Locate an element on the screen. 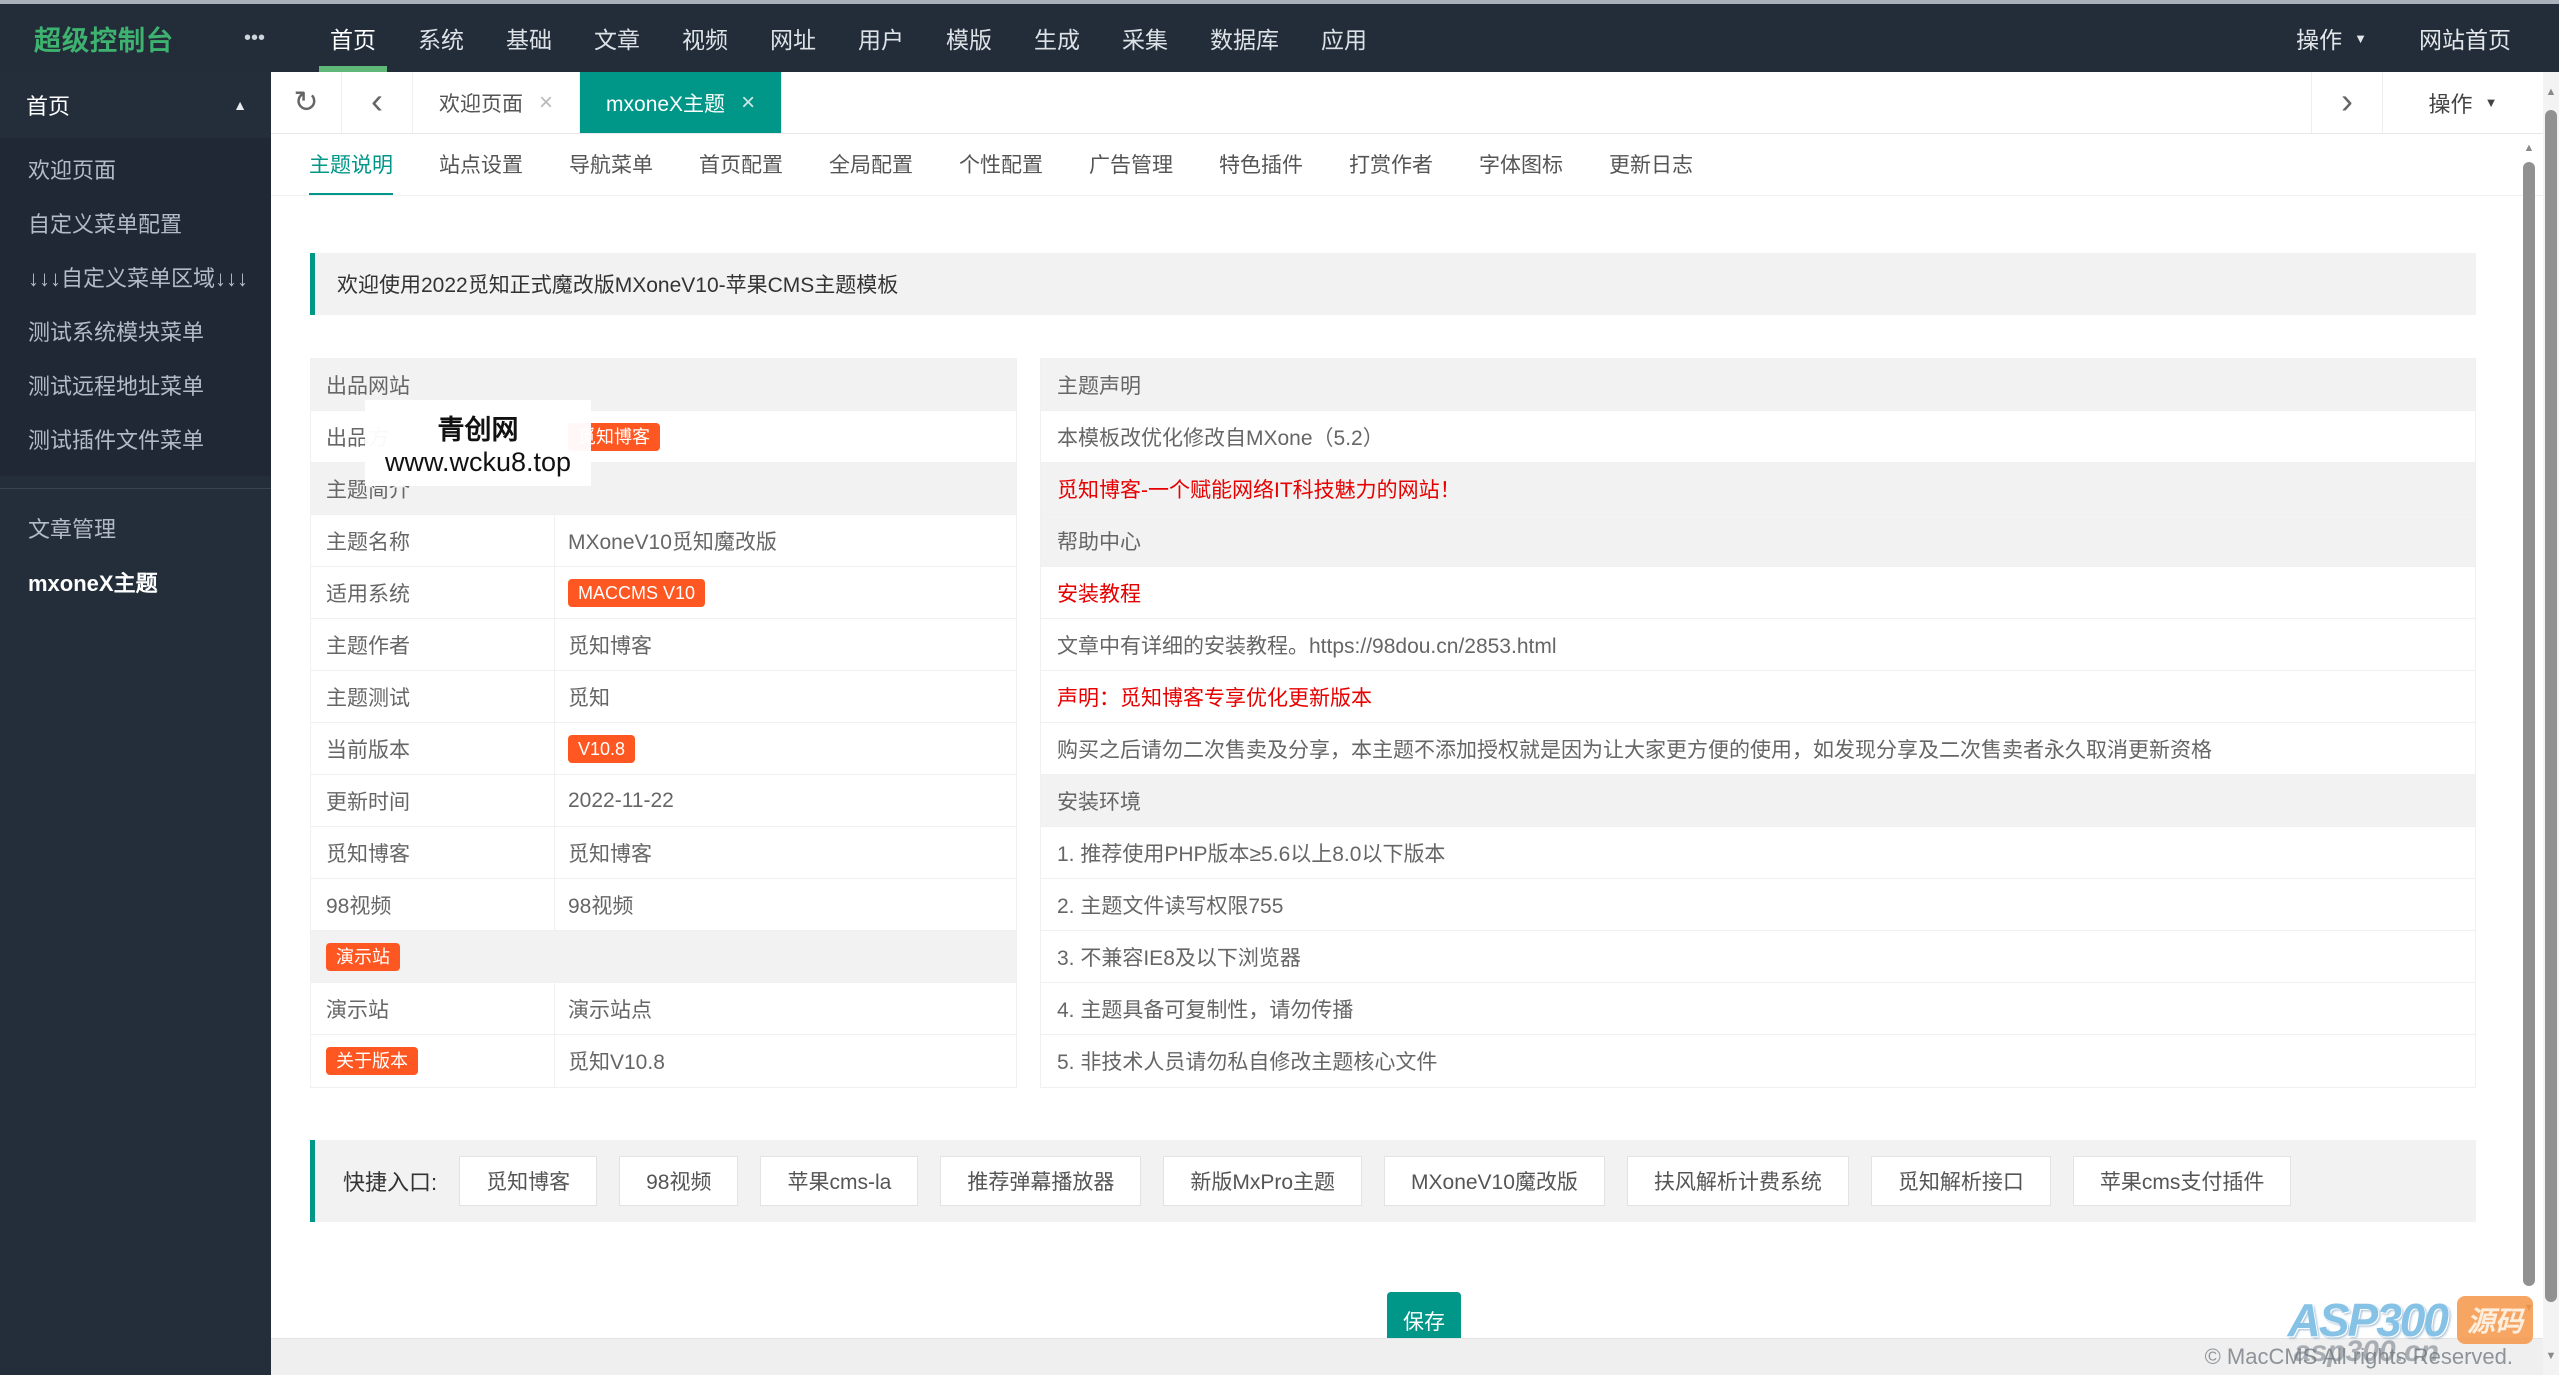 The height and width of the screenshot is (1375, 2559). open-tab-1: mxoneX主题 × is located at coordinates (681, 102).